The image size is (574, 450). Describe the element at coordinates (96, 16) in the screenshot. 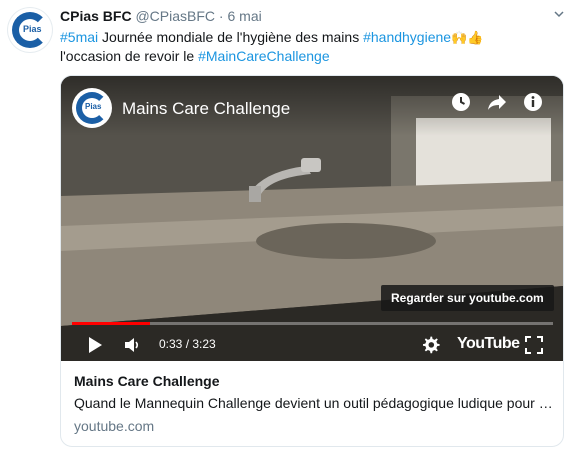

I see `author-name: CPias BFC` at that location.